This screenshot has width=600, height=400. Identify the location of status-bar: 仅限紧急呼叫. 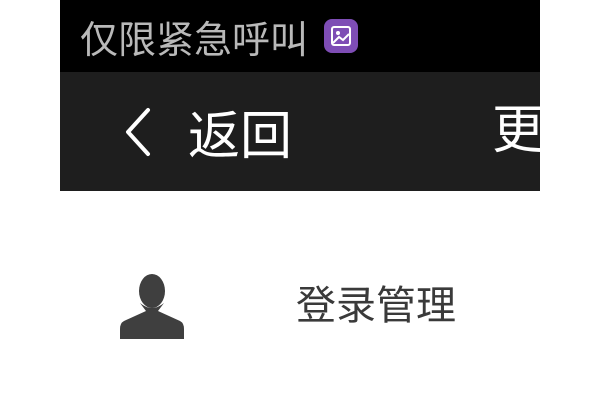
(300, 36).